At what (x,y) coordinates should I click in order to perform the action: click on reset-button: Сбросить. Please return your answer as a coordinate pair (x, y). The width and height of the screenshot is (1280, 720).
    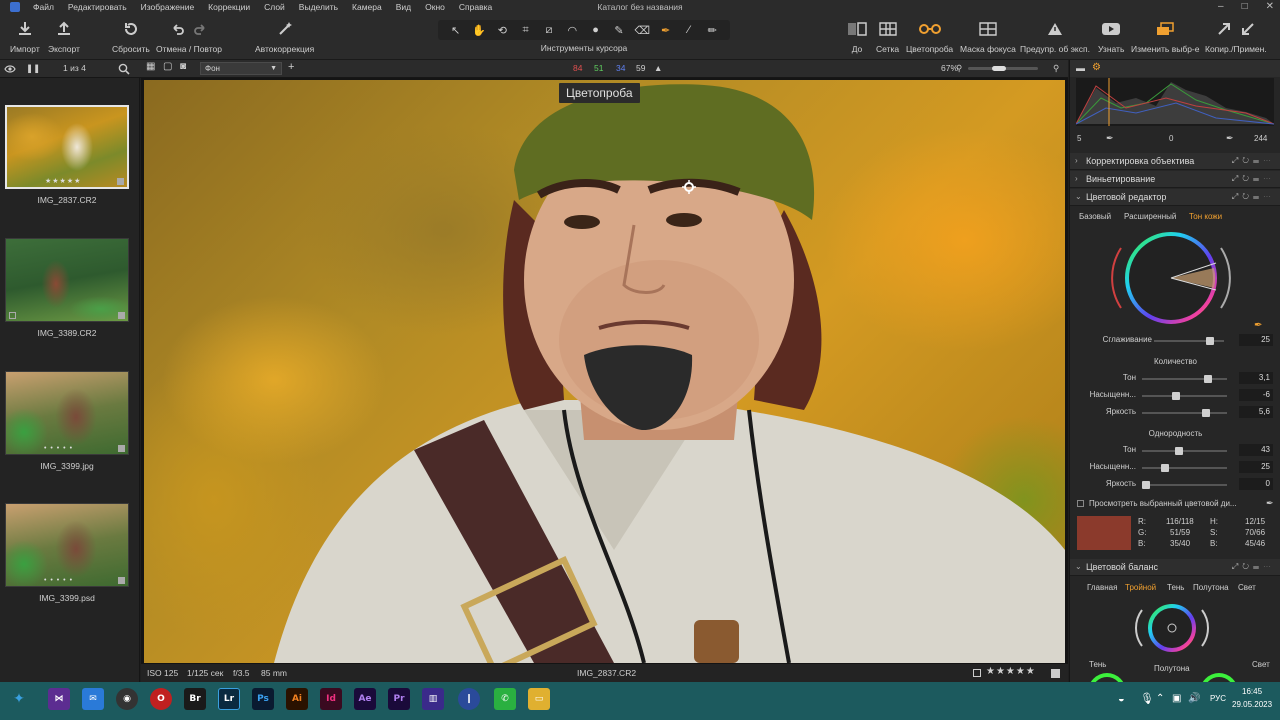
    Looking at the image, I should click on (131, 36).